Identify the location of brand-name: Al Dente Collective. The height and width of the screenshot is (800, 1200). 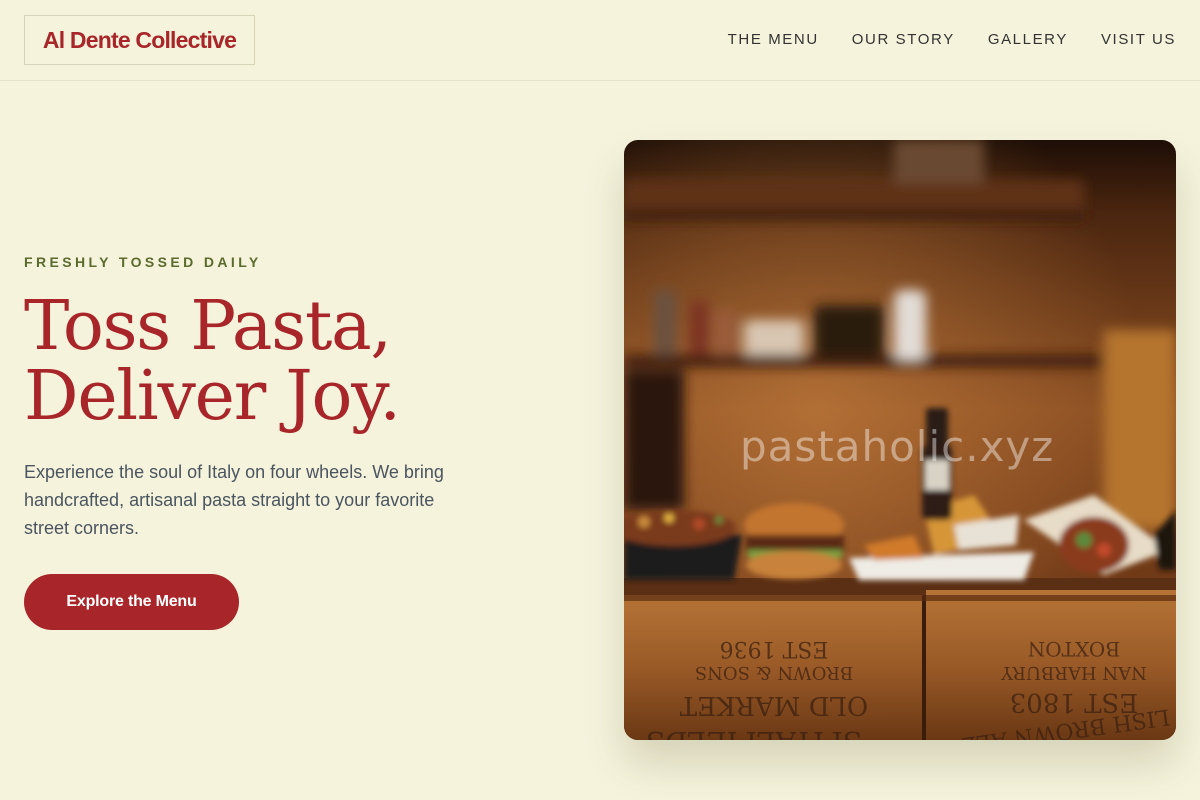
(139, 39).